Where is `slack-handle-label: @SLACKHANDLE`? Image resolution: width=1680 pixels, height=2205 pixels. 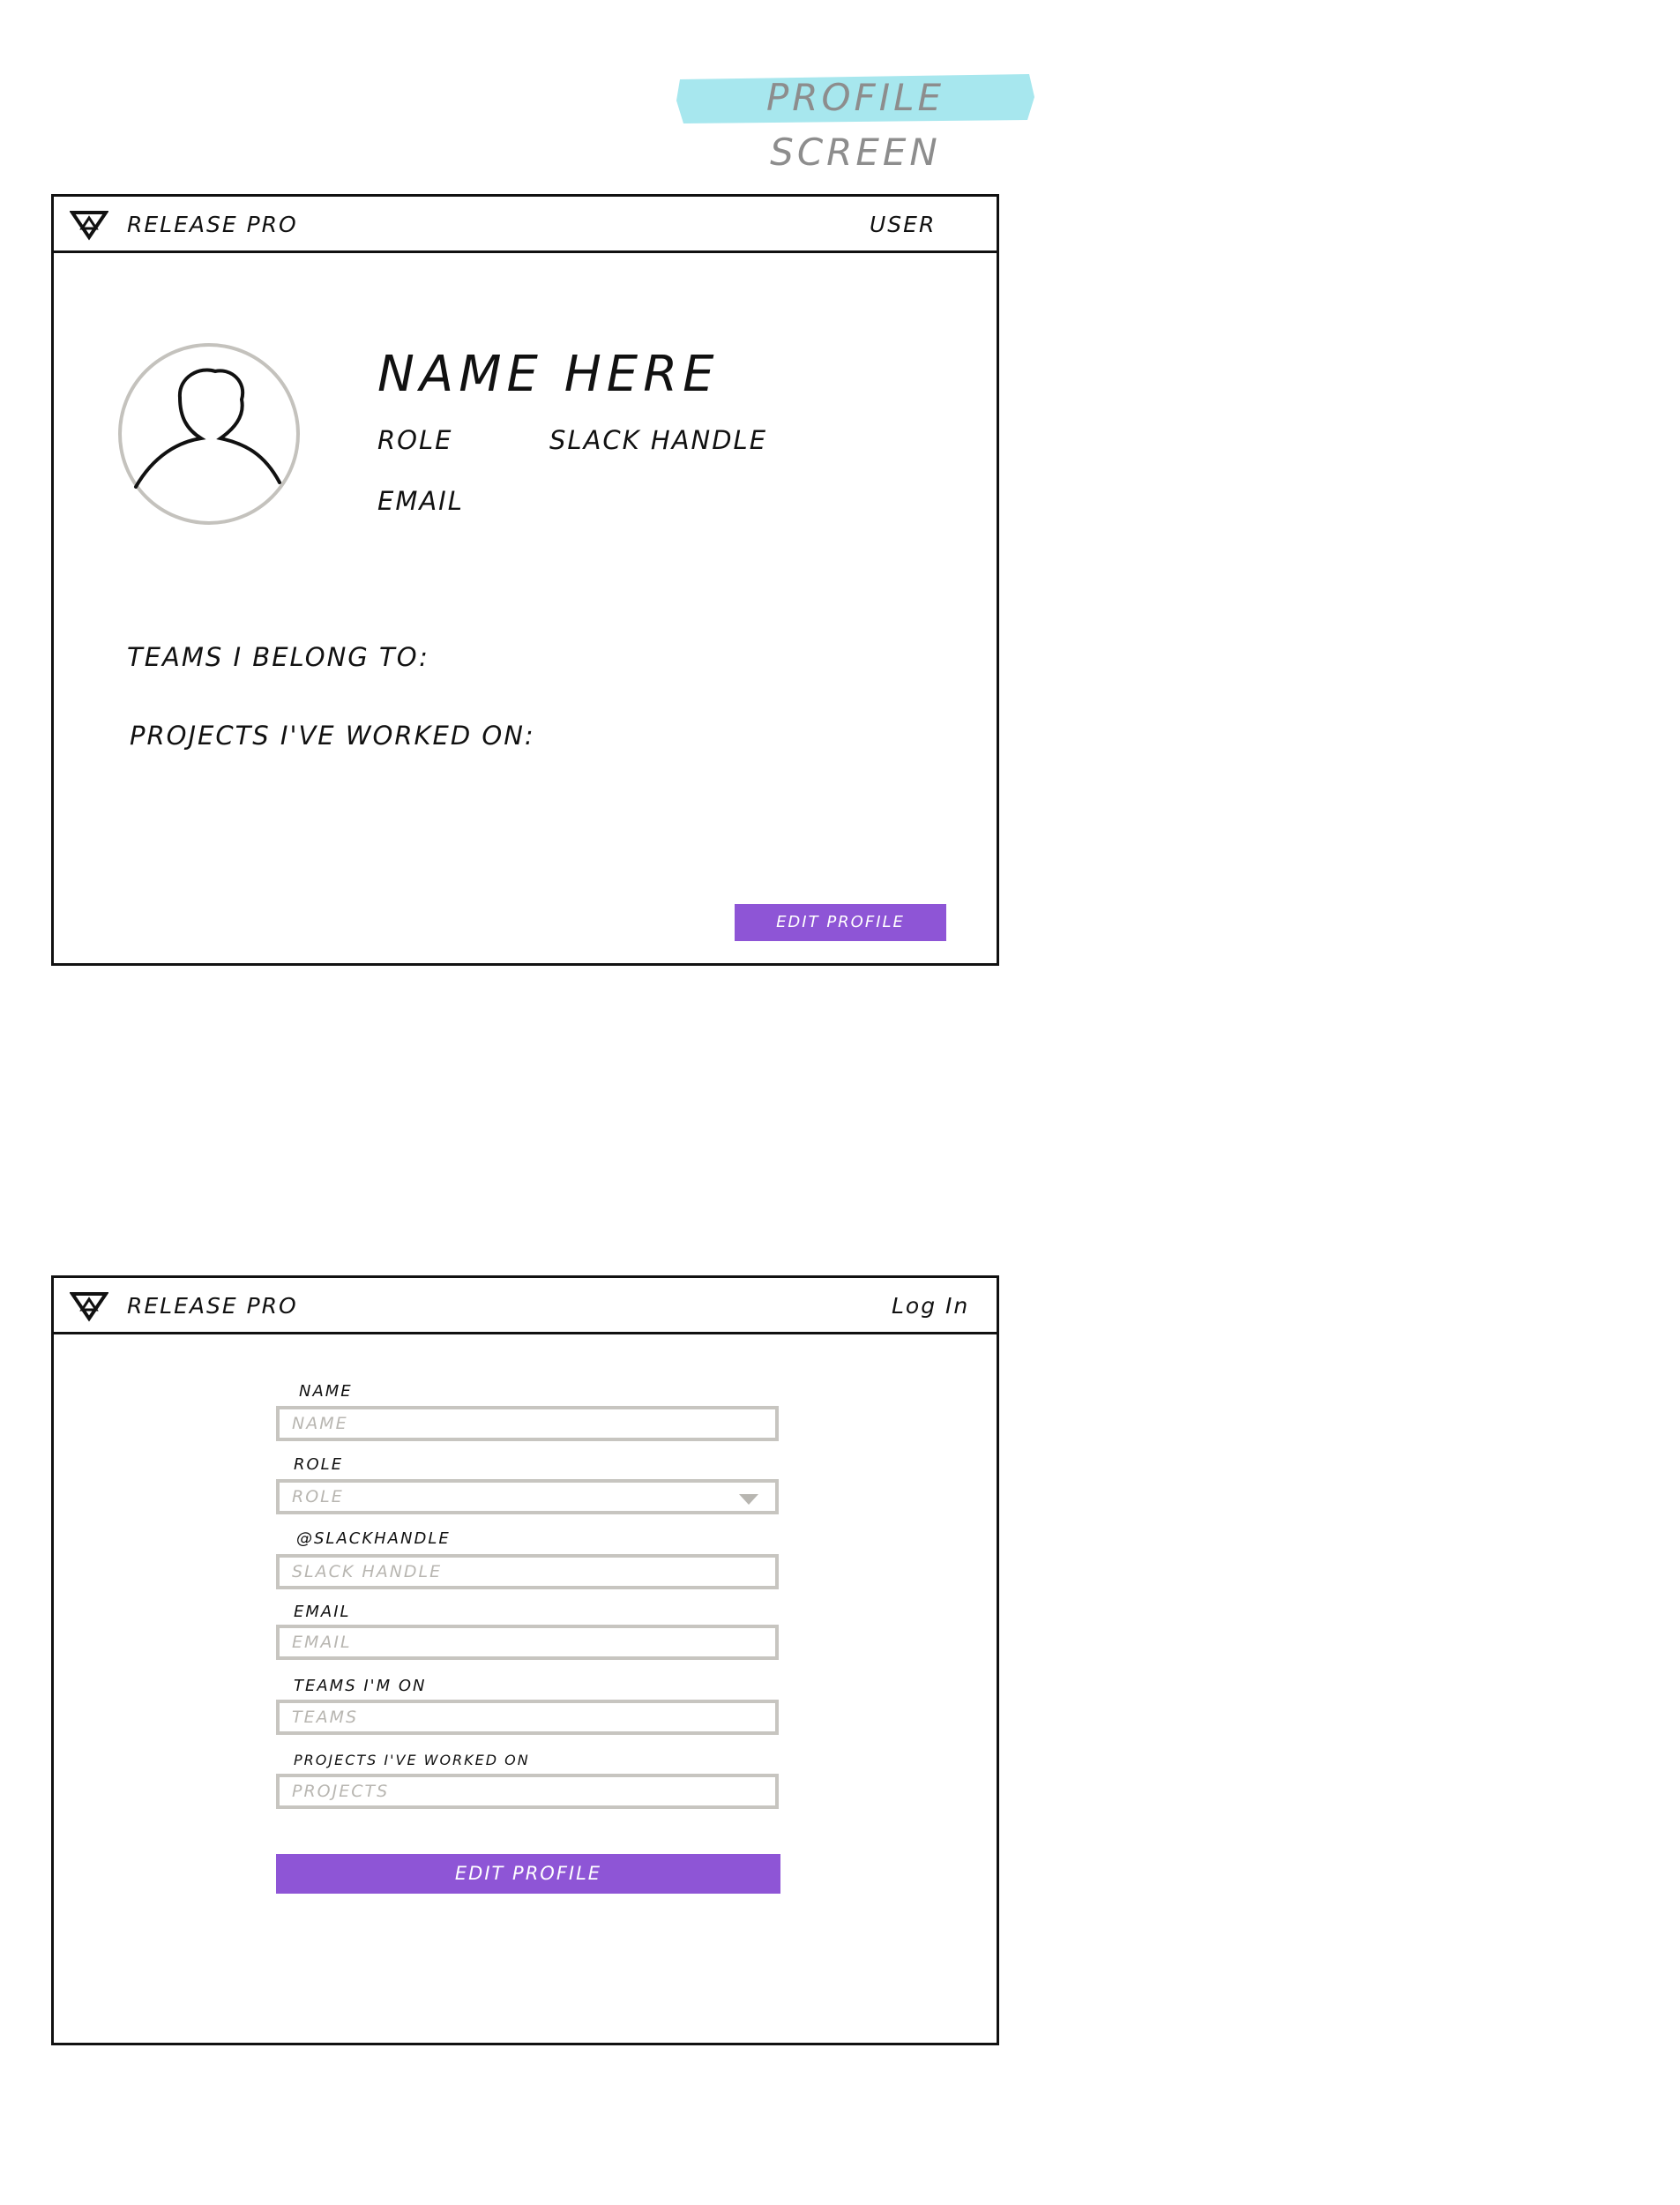
slack-handle-label: @SLACKHANDLE is located at coordinates (373, 1538).